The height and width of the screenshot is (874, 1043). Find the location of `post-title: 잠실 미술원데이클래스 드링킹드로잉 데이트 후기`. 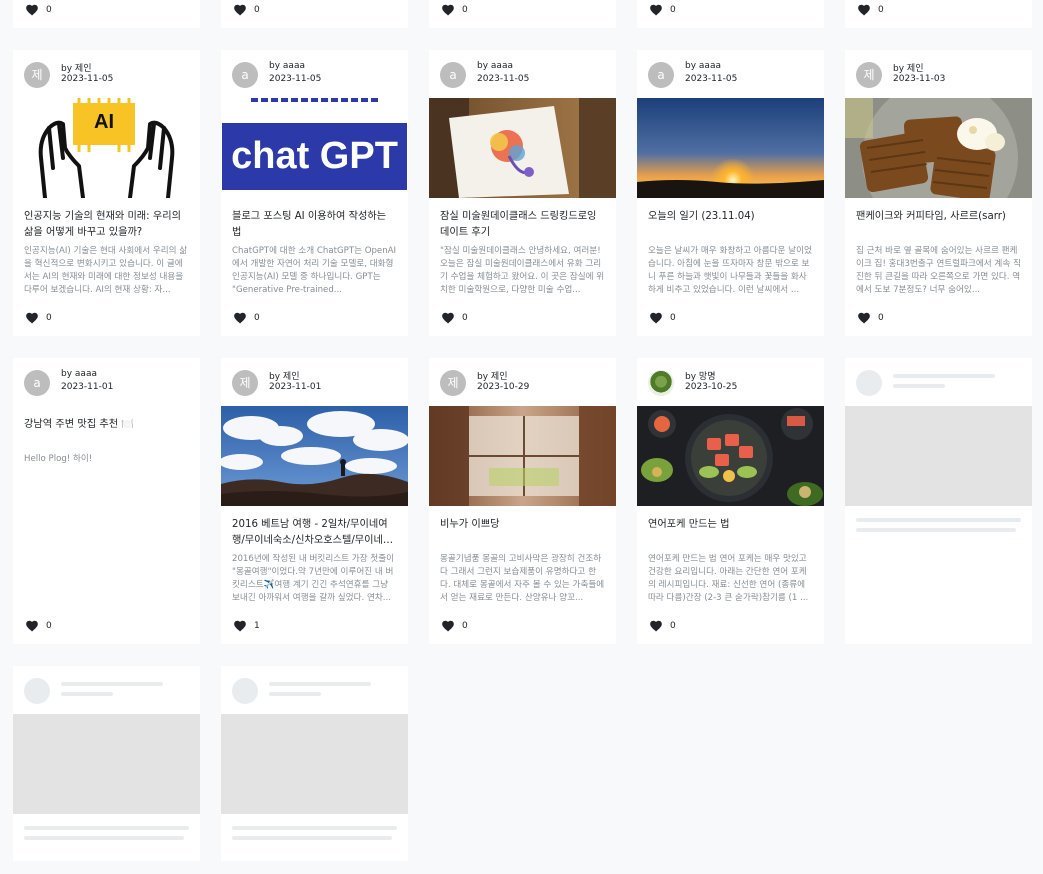

post-title: 잠실 미술원데이클래스 드링킹드로잉 데이트 후기 is located at coordinates (522, 225).